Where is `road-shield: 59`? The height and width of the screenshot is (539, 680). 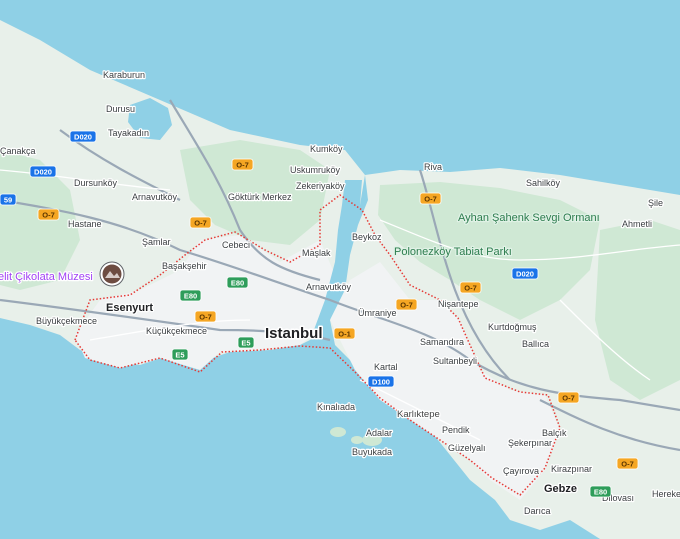 road-shield: 59 is located at coordinates (8, 199).